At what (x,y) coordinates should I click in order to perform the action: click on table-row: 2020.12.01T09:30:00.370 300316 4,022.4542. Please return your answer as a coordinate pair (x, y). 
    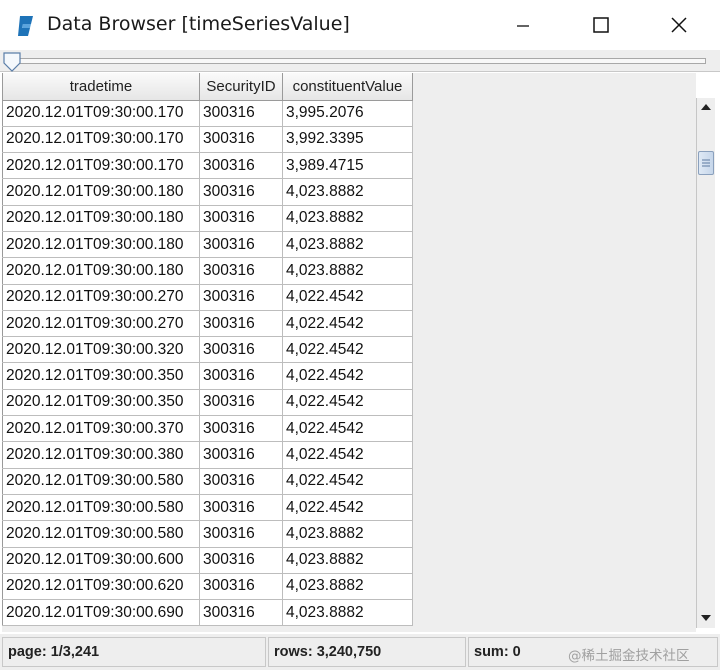
    Looking at the image, I should click on (207, 429).